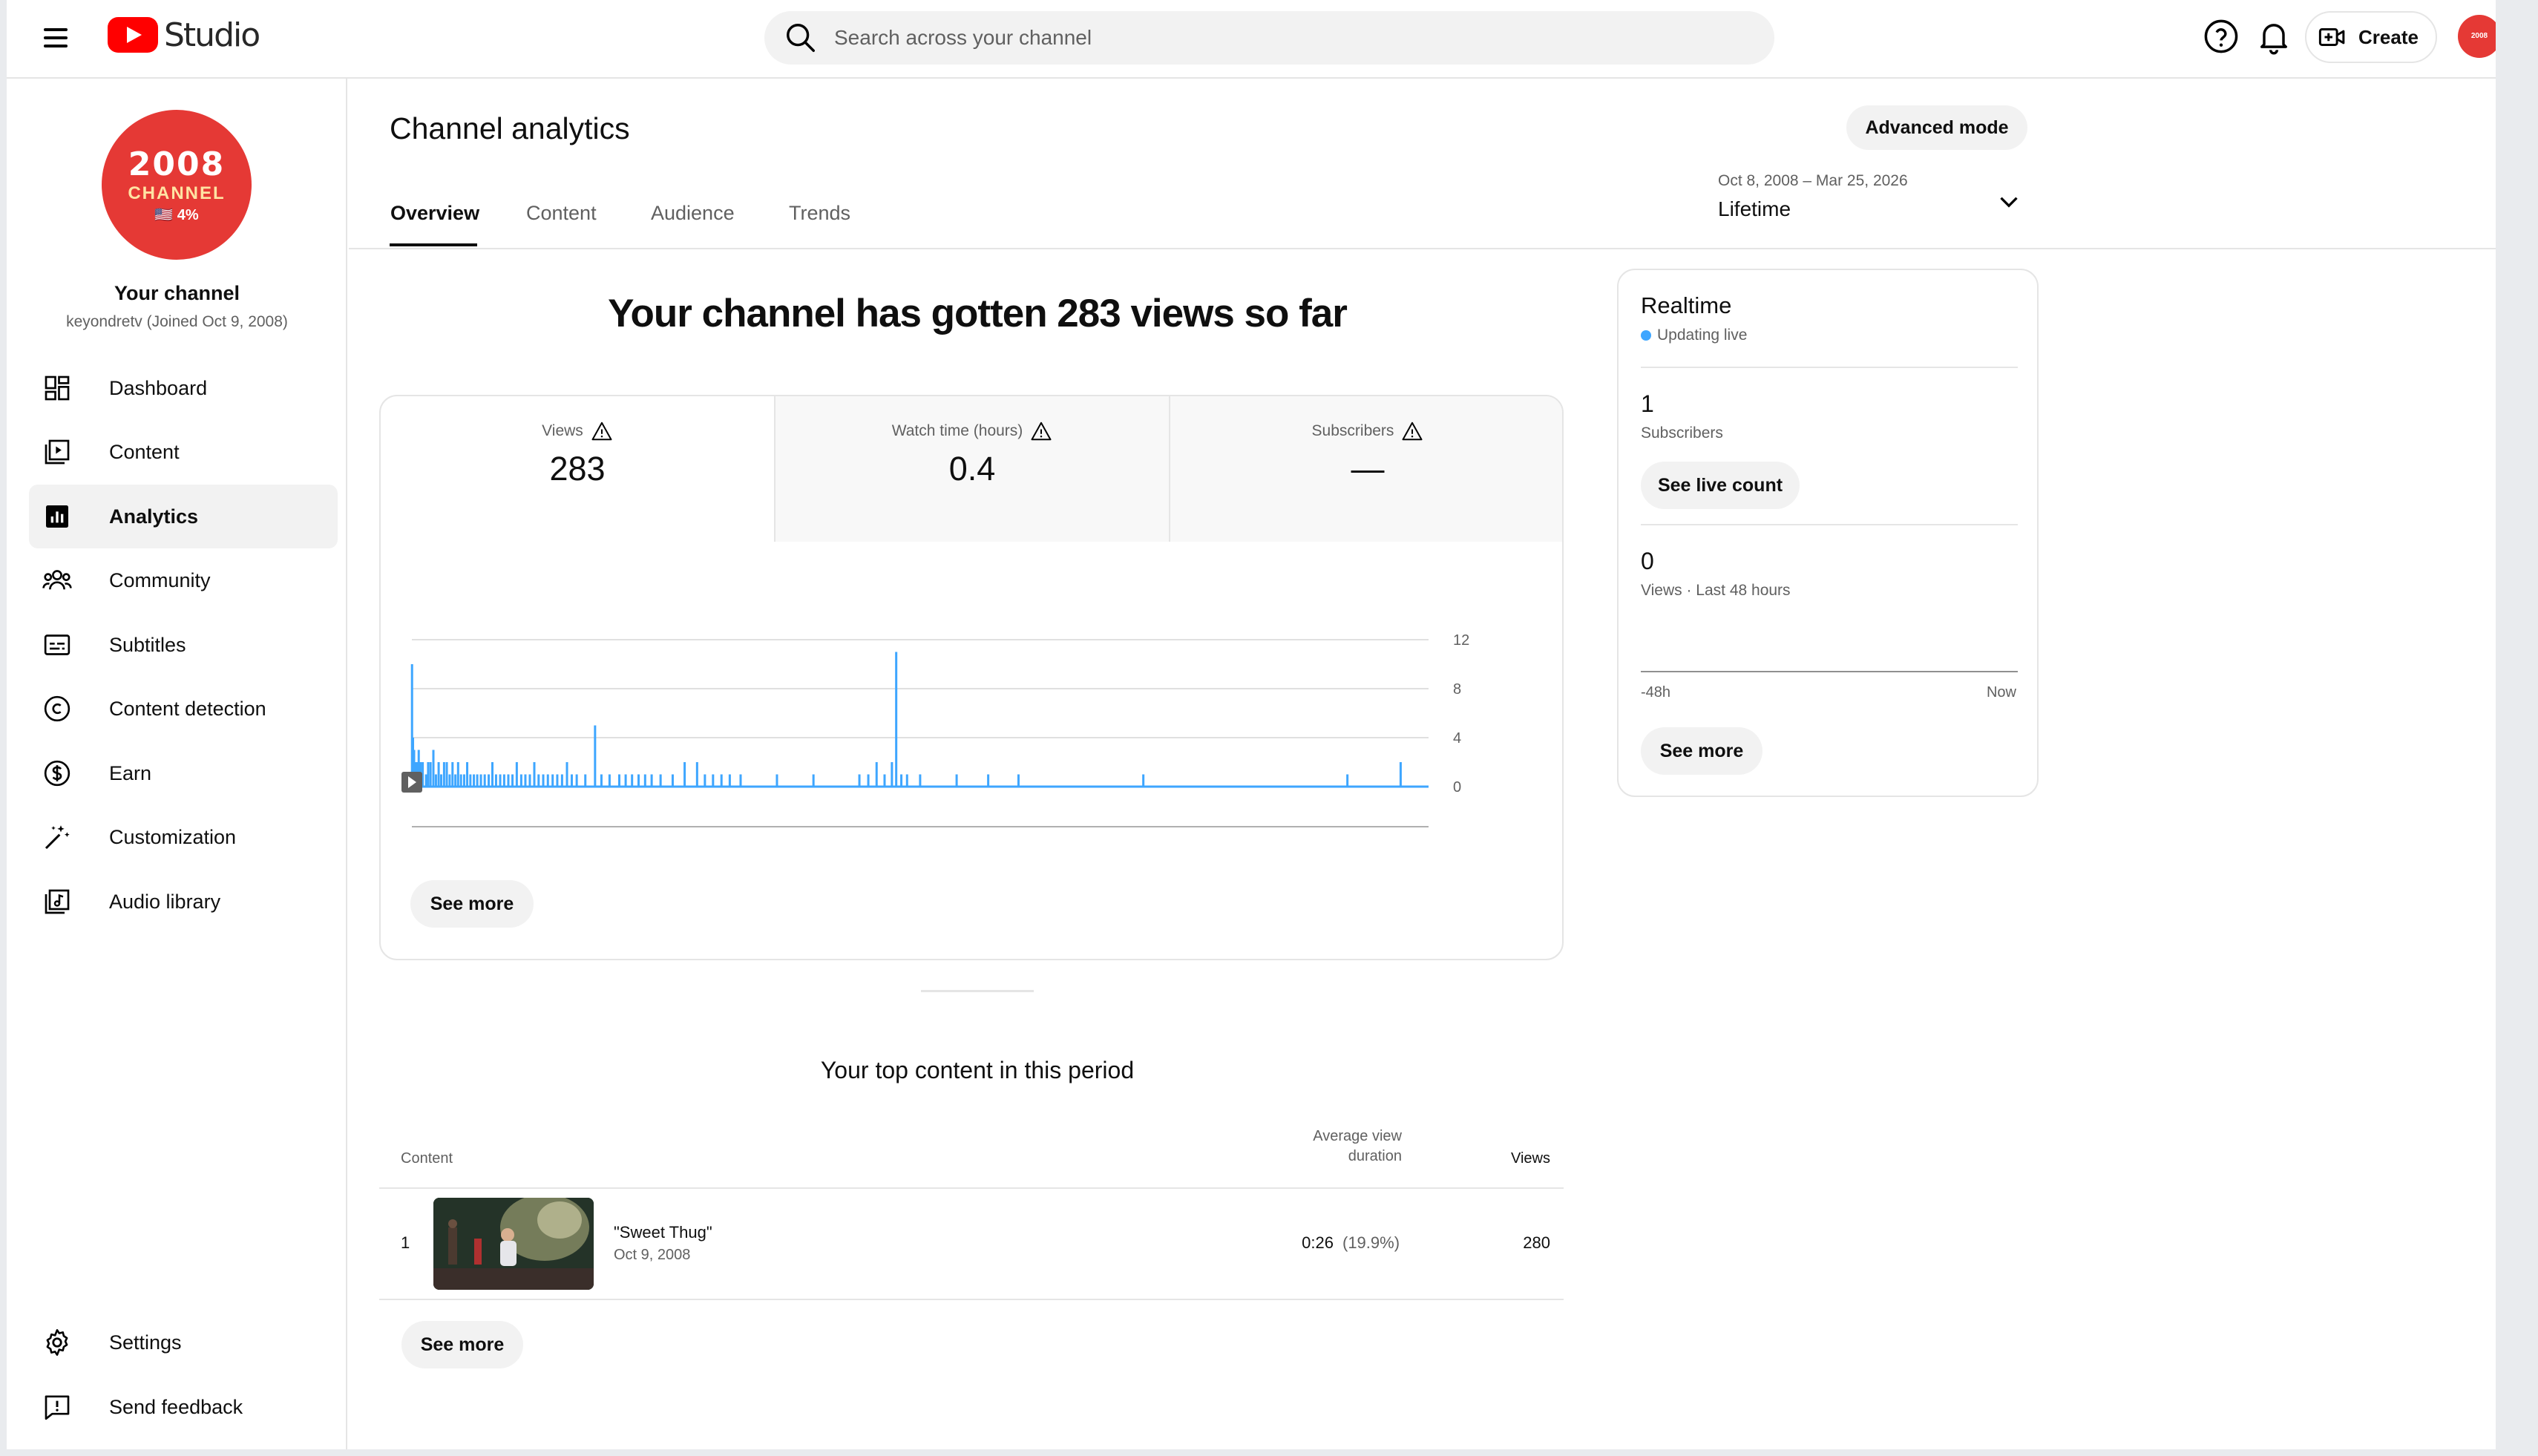  I want to click on sidebar-item-send-feedback: Send feedback, so click(183, 1407).